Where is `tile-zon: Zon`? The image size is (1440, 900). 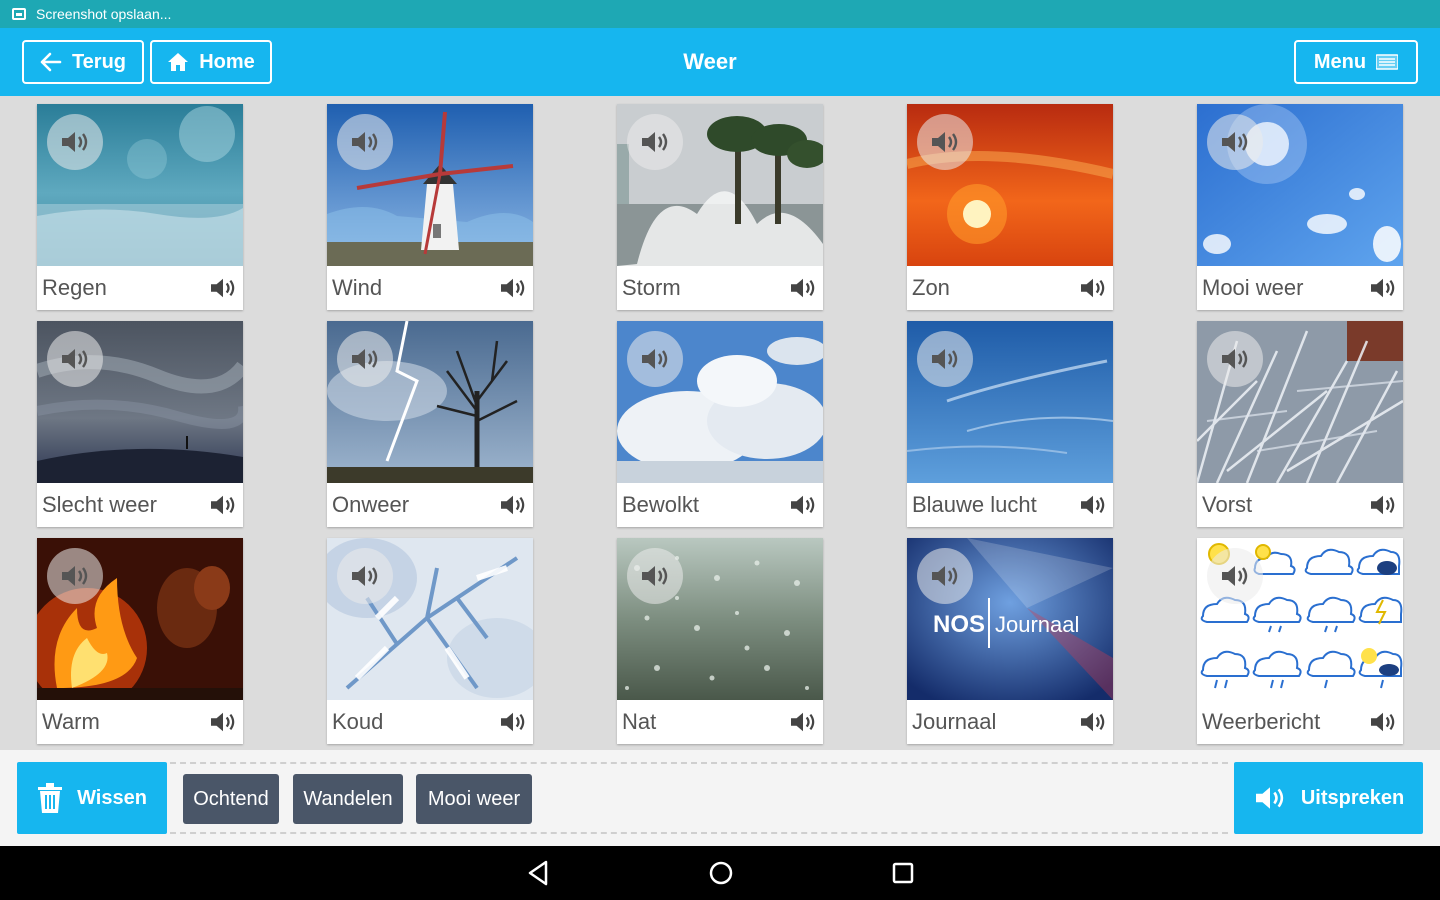
tile-zon: Zon is located at coordinates (1010, 207).